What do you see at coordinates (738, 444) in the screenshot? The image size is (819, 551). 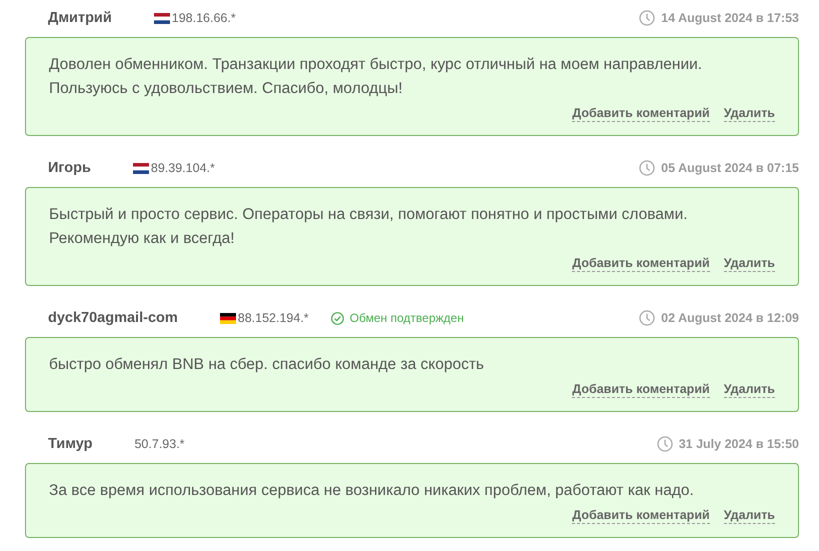 I see `review-date: 31 July 2024 в 15:50` at bounding box center [738, 444].